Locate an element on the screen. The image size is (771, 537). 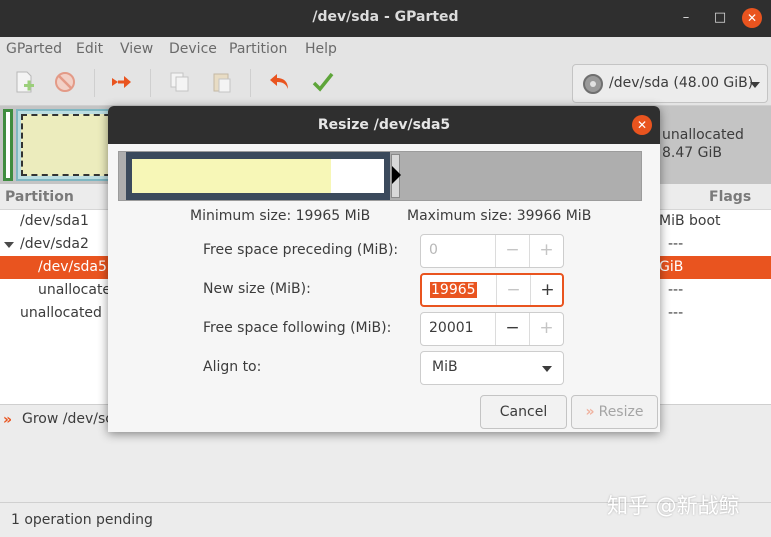
partition-name: /dev/sda5 is located at coordinates (72, 267).